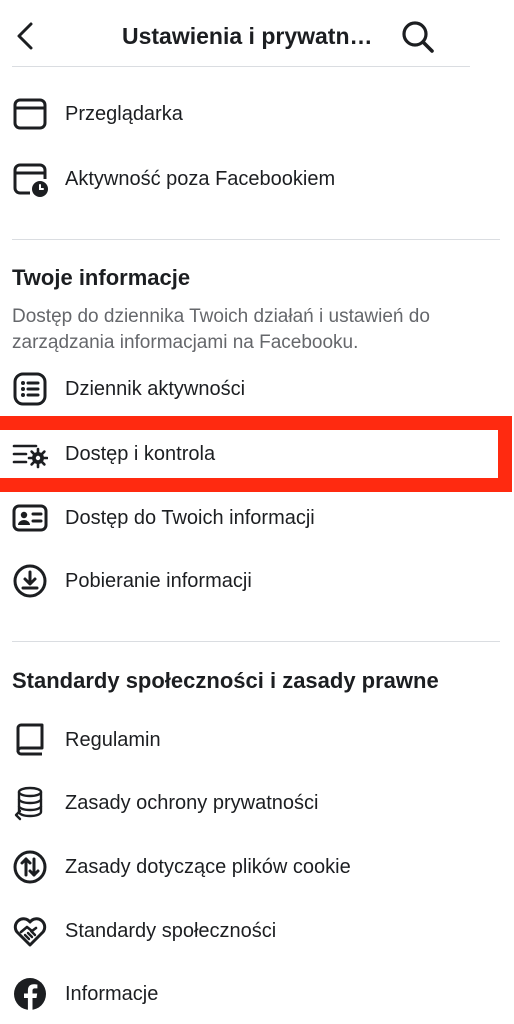  Describe the element at coordinates (208, 867) in the screenshot. I see `menu-item-label: Zasady dotyczące plików cookie` at that location.